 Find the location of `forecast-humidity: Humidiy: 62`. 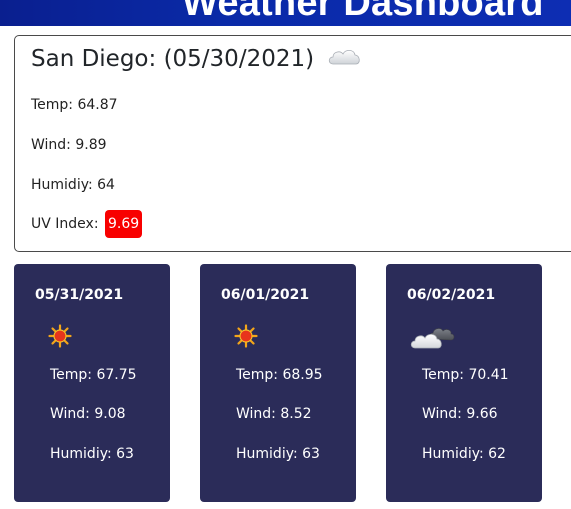

forecast-humidity: Humidiy: 62 is located at coordinates (464, 454).